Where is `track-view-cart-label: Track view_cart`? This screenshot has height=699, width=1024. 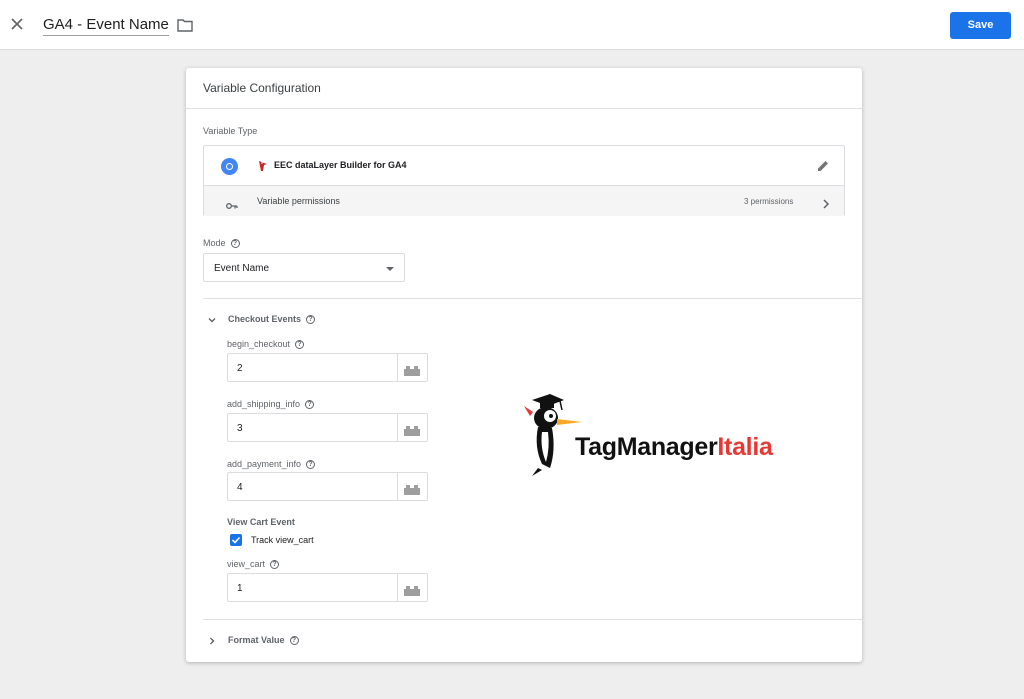
track-view-cart-label: Track view_cart is located at coordinates (282, 540).